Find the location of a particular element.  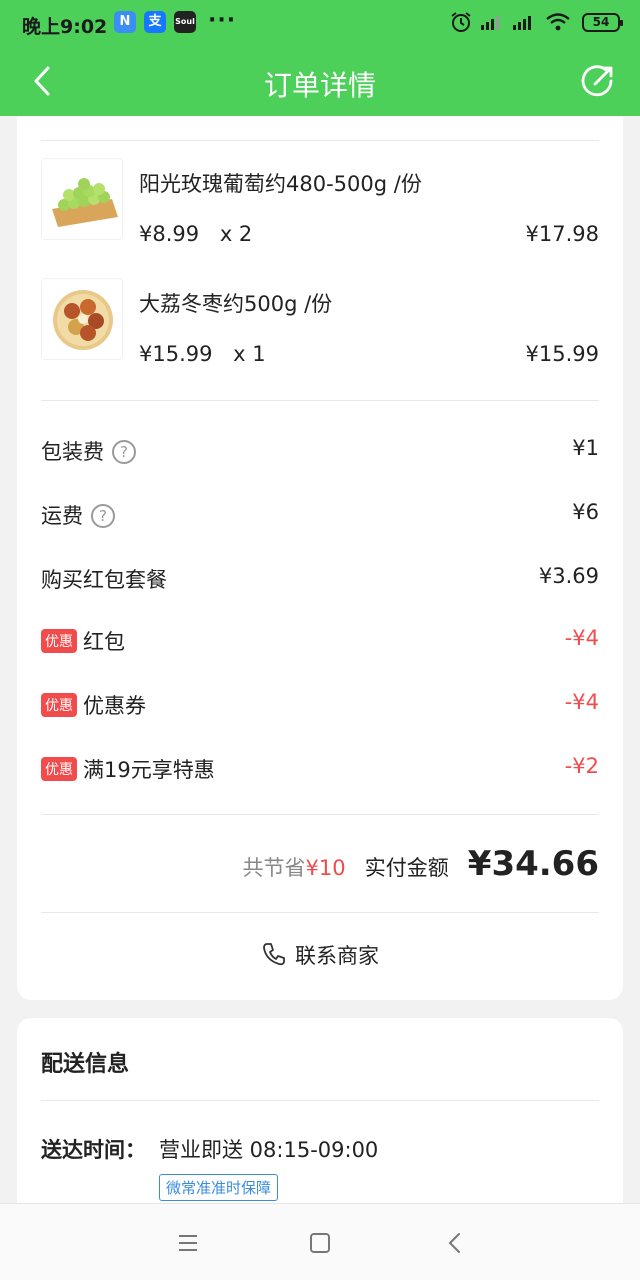

header-bar: 订单详情 is located at coordinates (320, 81).